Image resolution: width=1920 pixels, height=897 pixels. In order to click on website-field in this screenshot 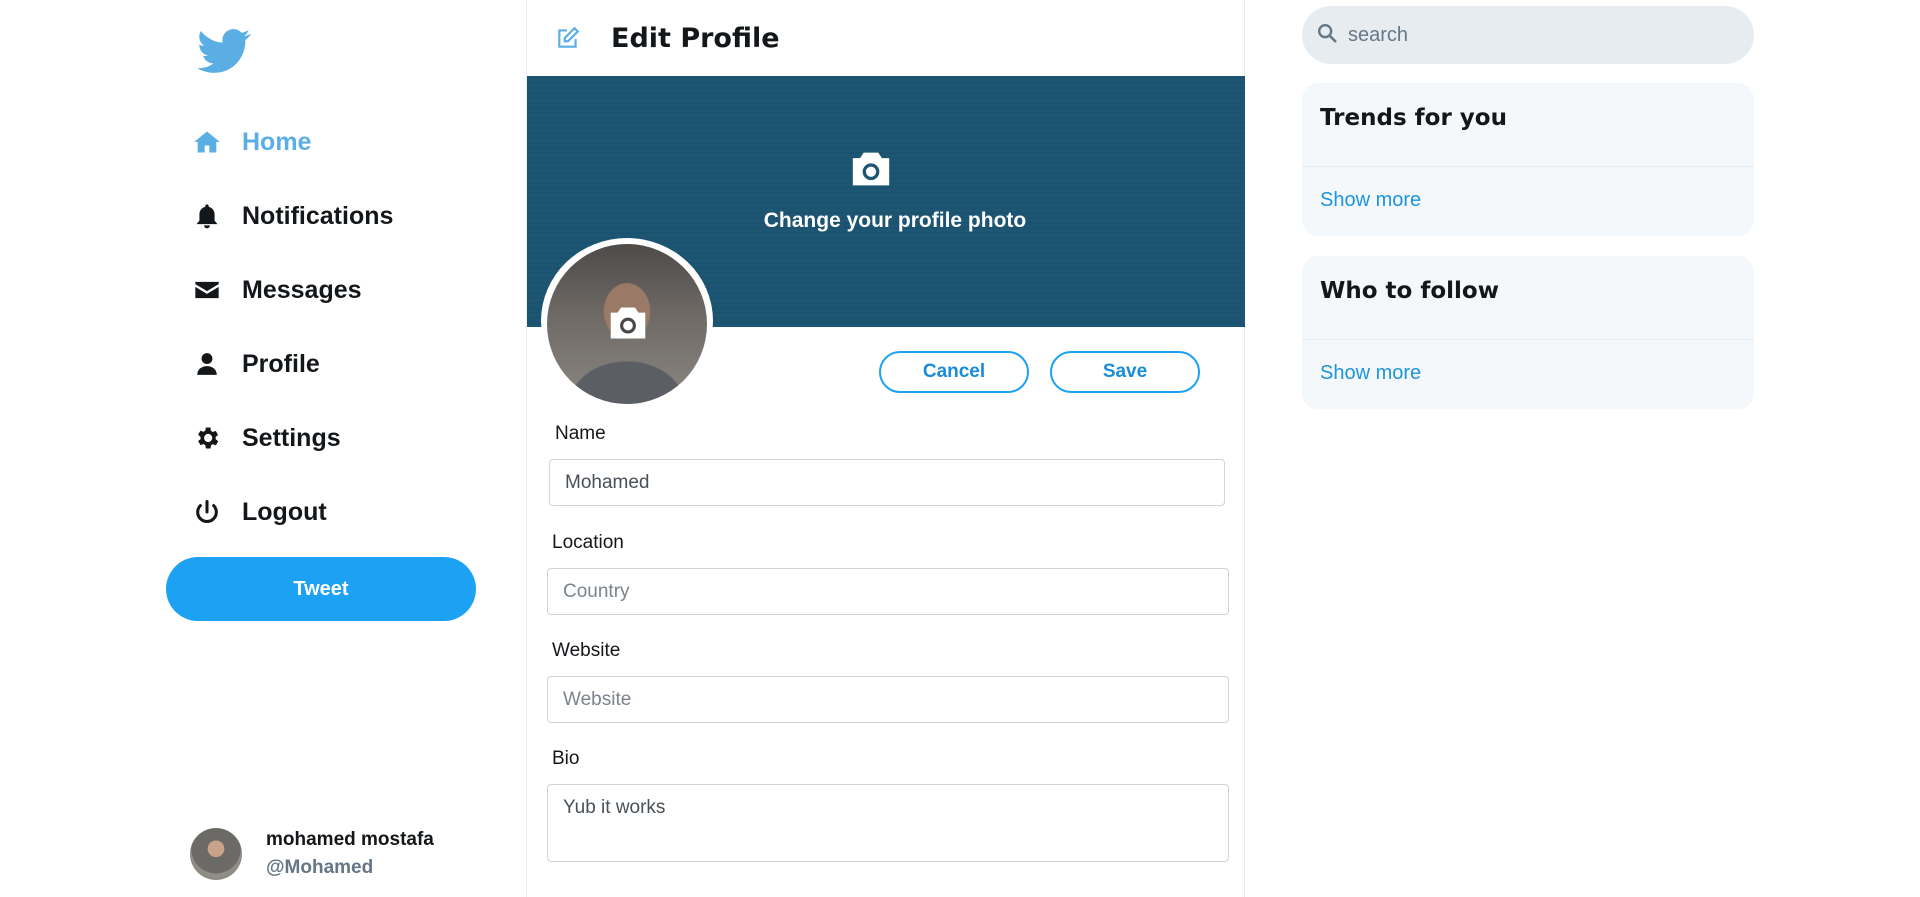, I will do `click(888, 699)`.